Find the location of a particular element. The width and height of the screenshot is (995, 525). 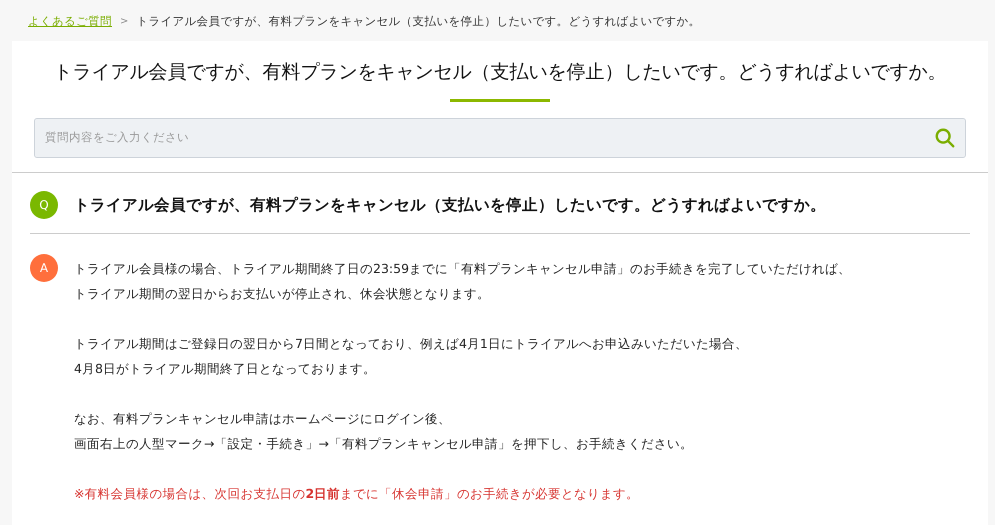

answer-note: ※有料会員様の場合は、次回お支払日の2日前までに「休会申請」のお手続きが必要となります。 is located at coordinates (357, 494).